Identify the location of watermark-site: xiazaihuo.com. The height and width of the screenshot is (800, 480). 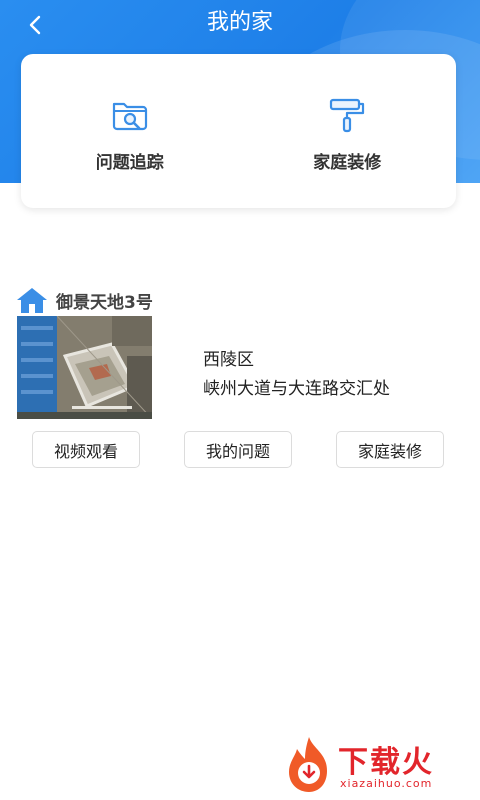
(386, 783).